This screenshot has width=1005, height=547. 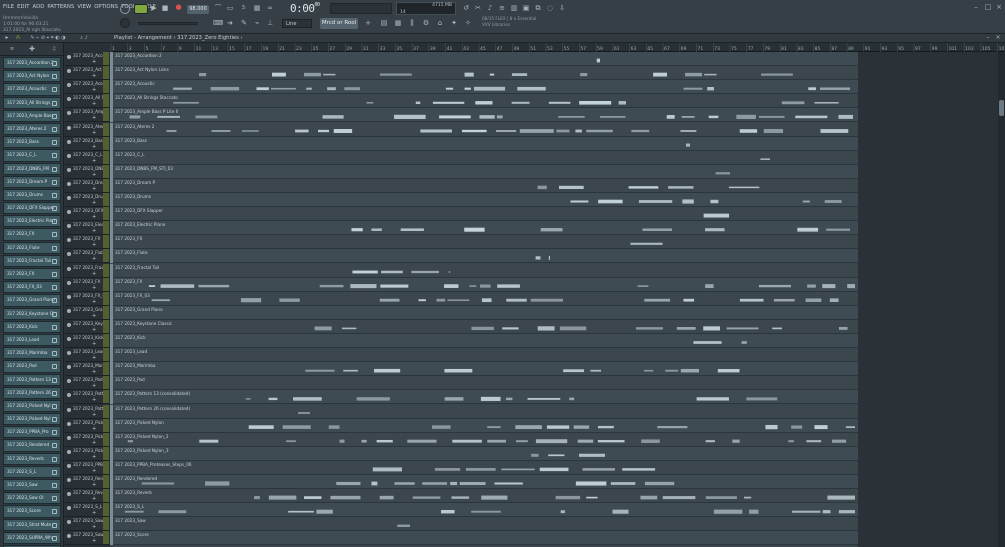 What do you see at coordinates (32, 129) in the screenshot?
I see `picker-item: 317 2023_Ateres 2` at bounding box center [32, 129].